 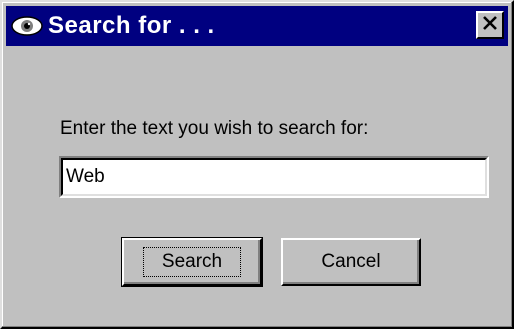 What do you see at coordinates (131, 25) in the screenshot?
I see `window-title: Search for . . .` at bounding box center [131, 25].